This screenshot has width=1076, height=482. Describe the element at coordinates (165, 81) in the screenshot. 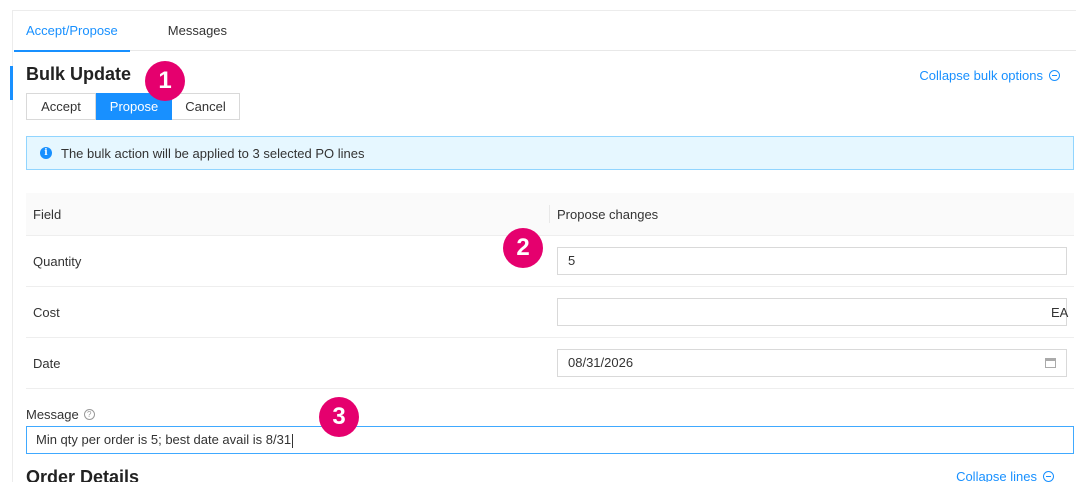

I see `step-badge-1: 1` at that location.